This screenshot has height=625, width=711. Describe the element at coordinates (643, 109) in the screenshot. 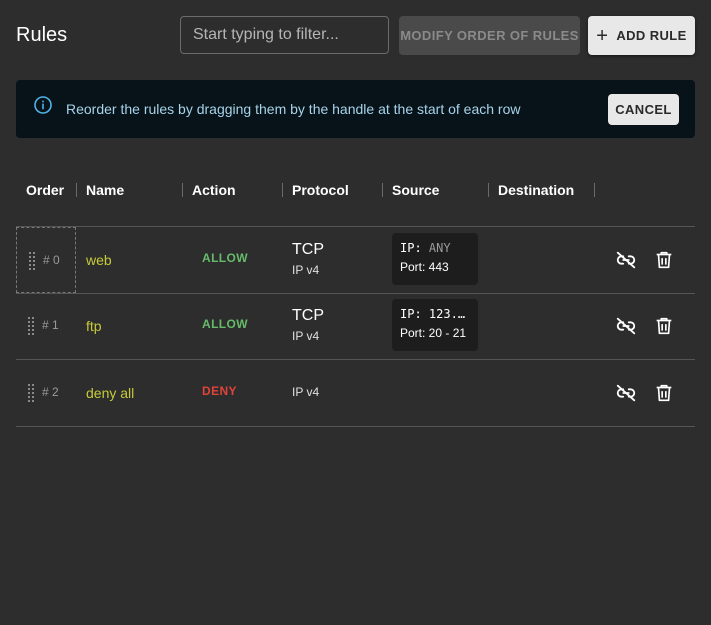

I see `cancel-button: CANCEL` at that location.